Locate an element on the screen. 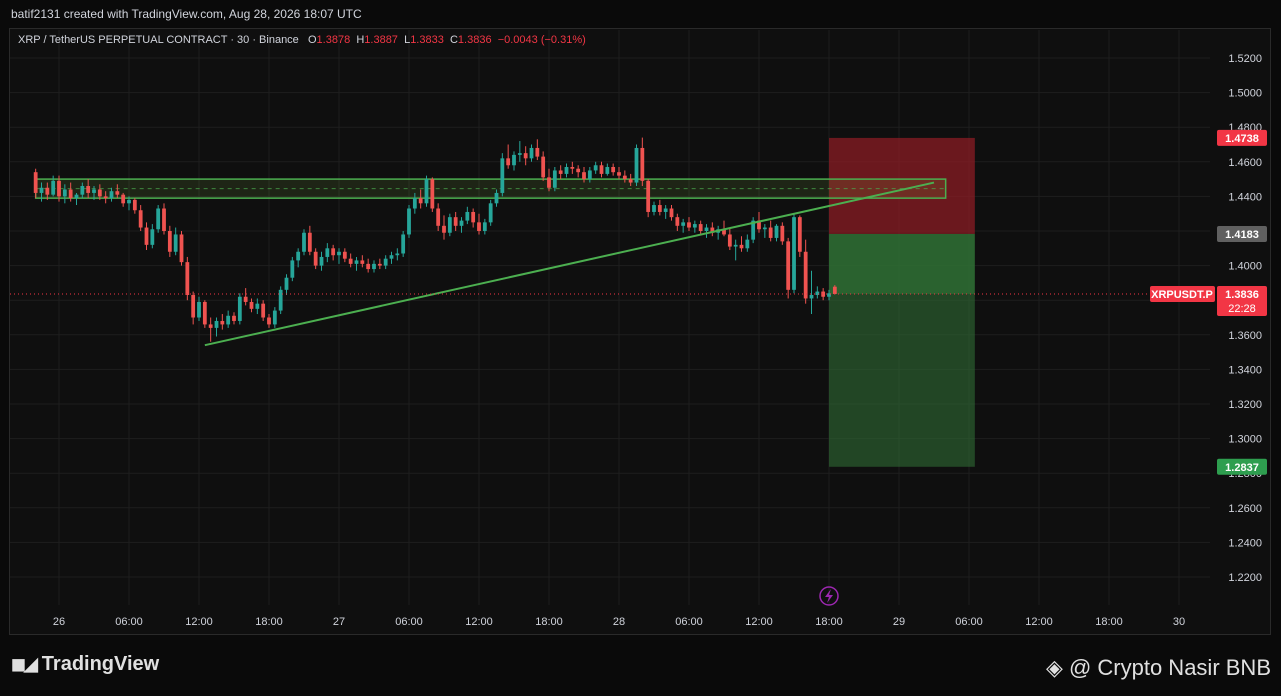 This screenshot has width=1281, height=696. y-tick-label: 1.3600 is located at coordinates (1245, 336).